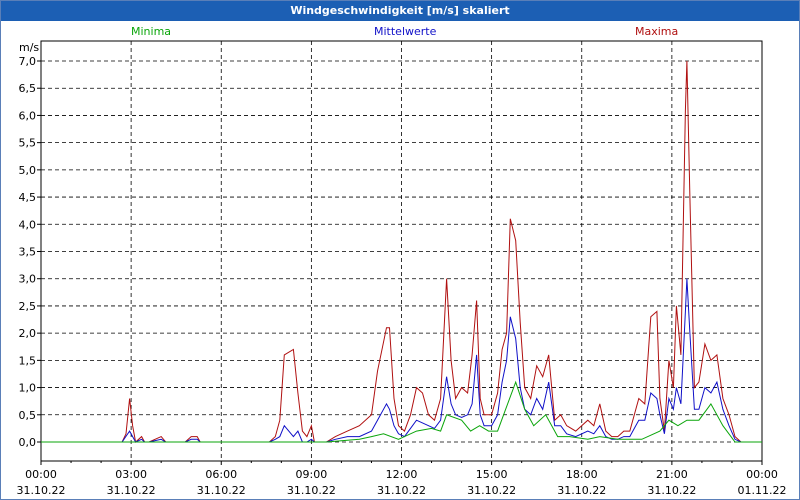 This screenshot has width=800, height=500. I want to click on y-tick-label: 4,0, so click(28, 224).